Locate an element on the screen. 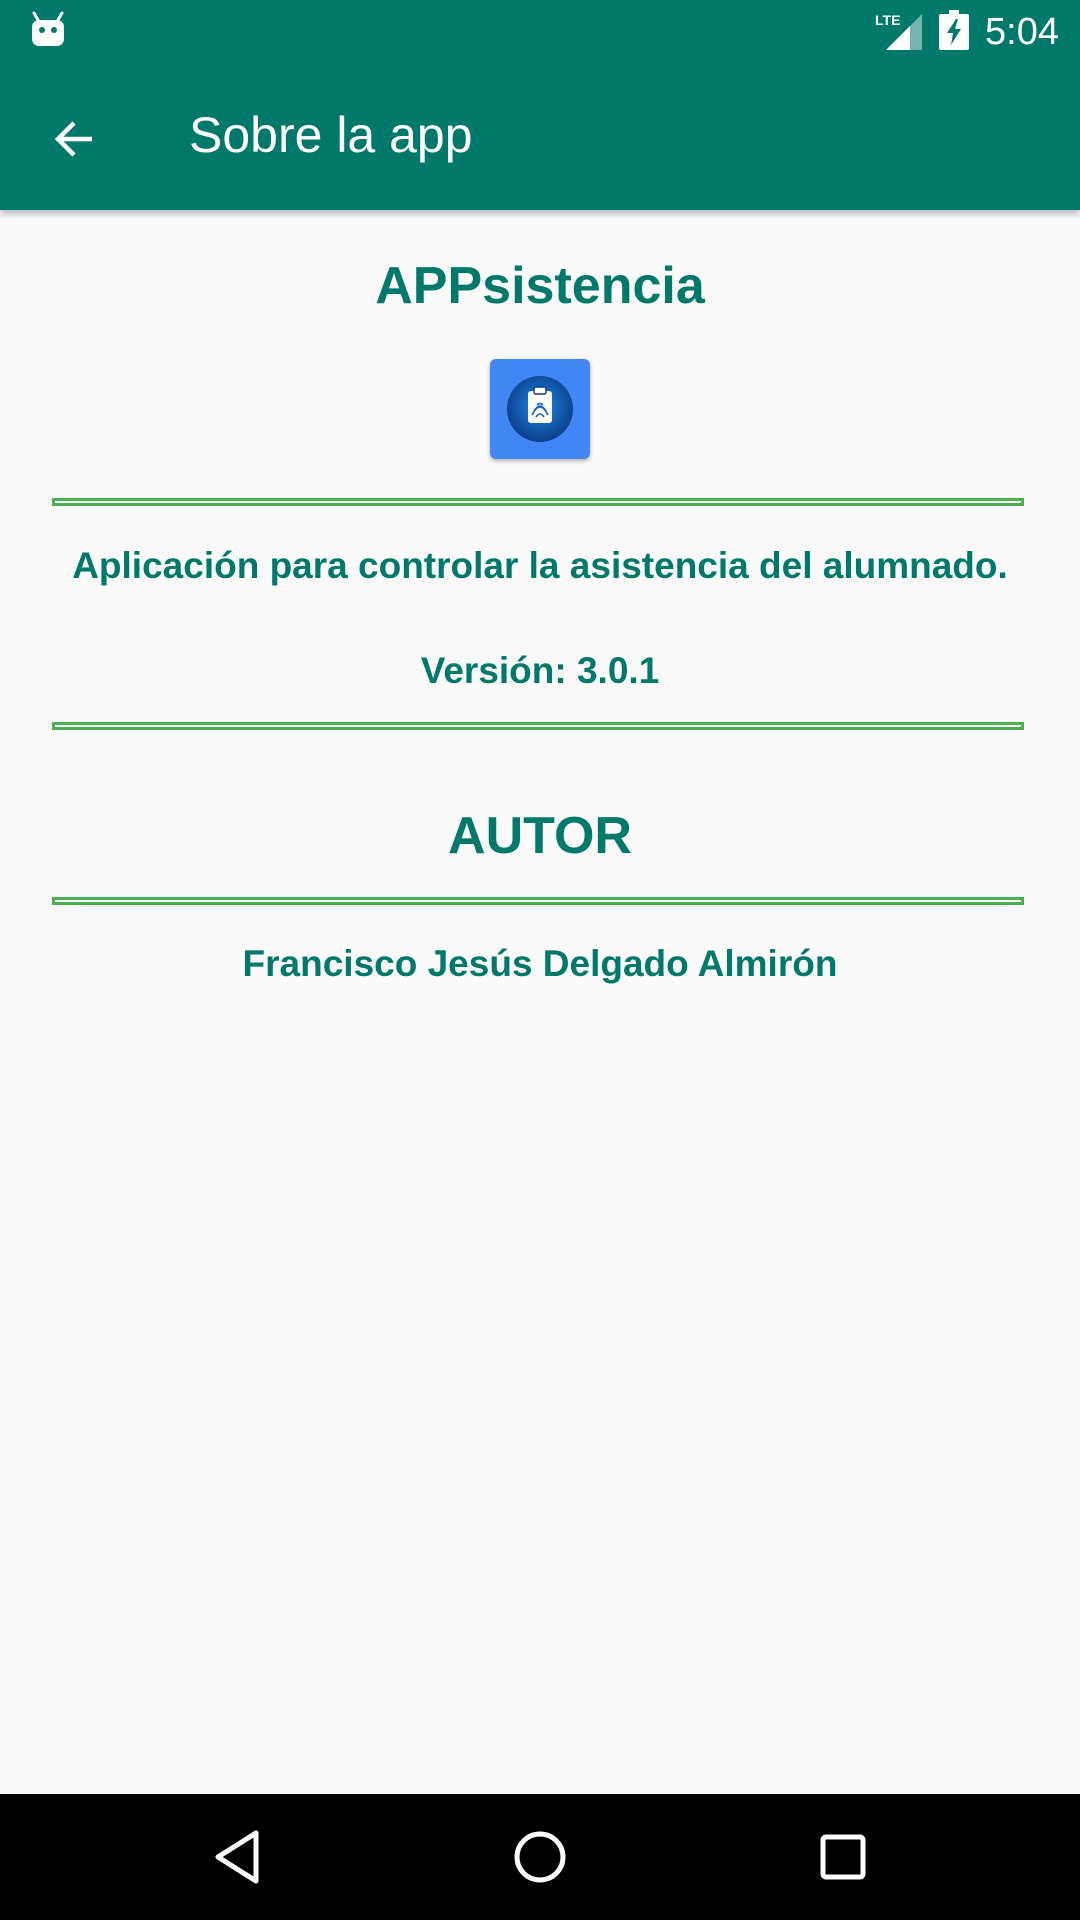 The width and height of the screenshot is (1080, 1920). nav-home-icon is located at coordinates (540, 1857).